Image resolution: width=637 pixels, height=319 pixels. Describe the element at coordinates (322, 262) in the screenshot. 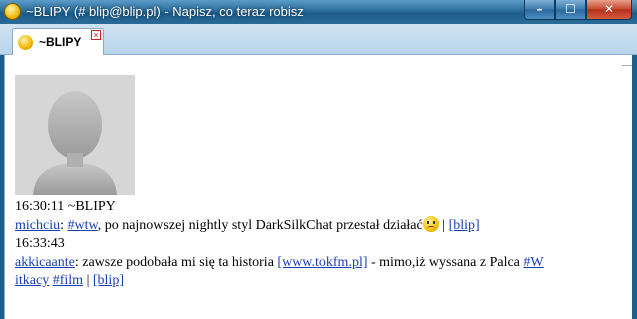

I see `url-link: [www.tokfm.pl]` at that location.